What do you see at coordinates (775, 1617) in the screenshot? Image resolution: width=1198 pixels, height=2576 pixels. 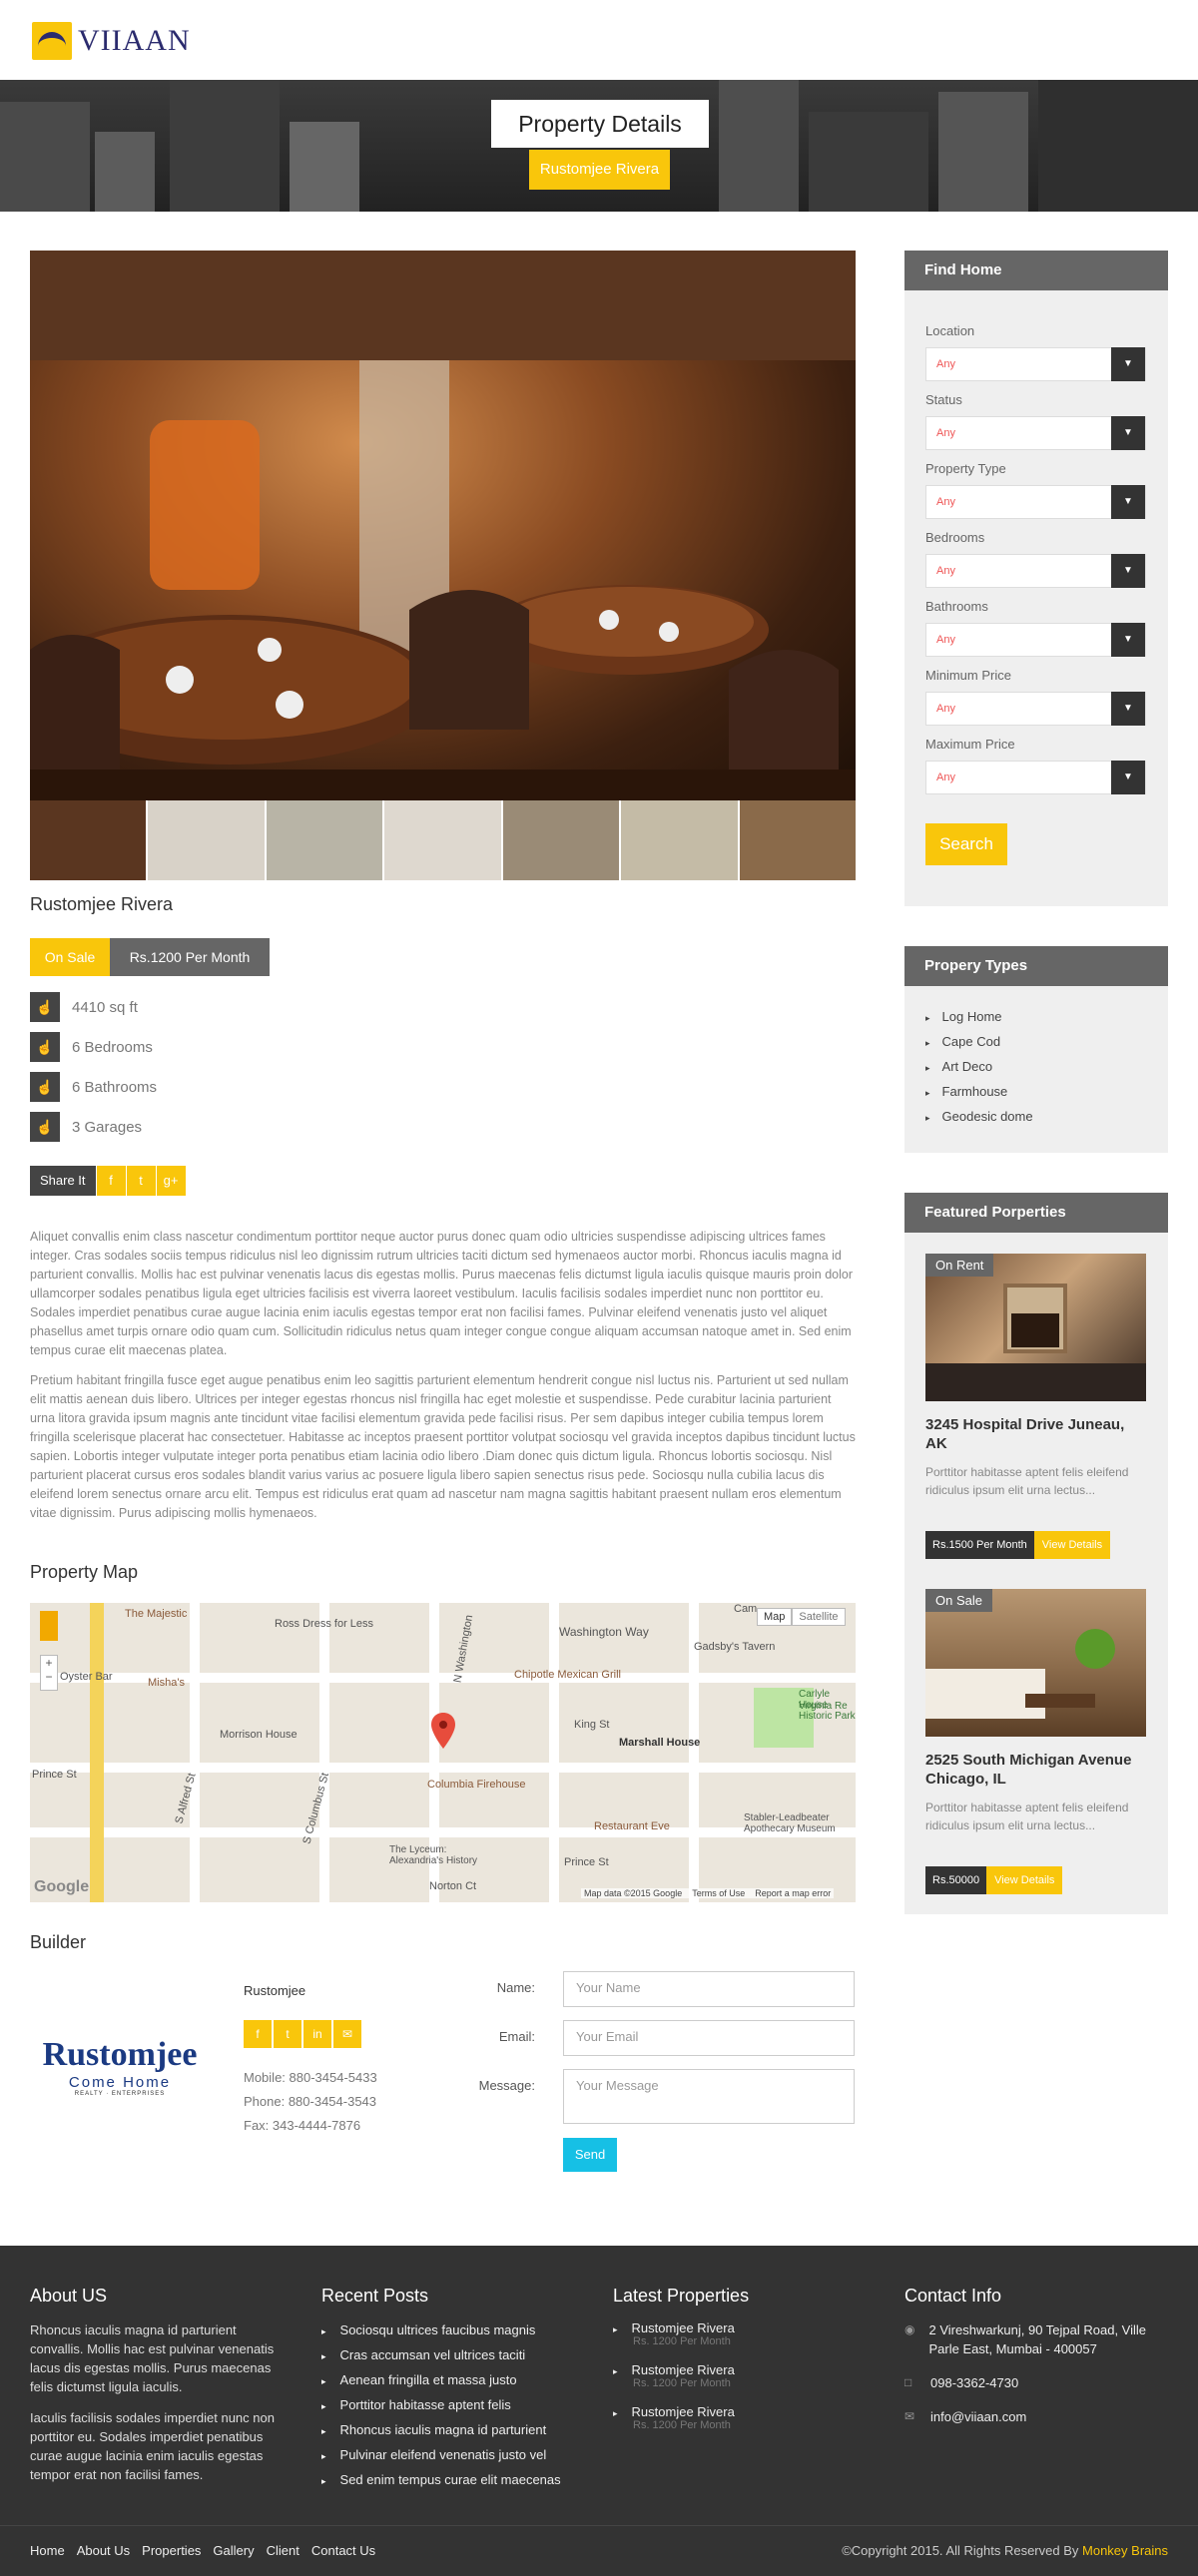 I see `map-type-map: Map` at bounding box center [775, 1617].